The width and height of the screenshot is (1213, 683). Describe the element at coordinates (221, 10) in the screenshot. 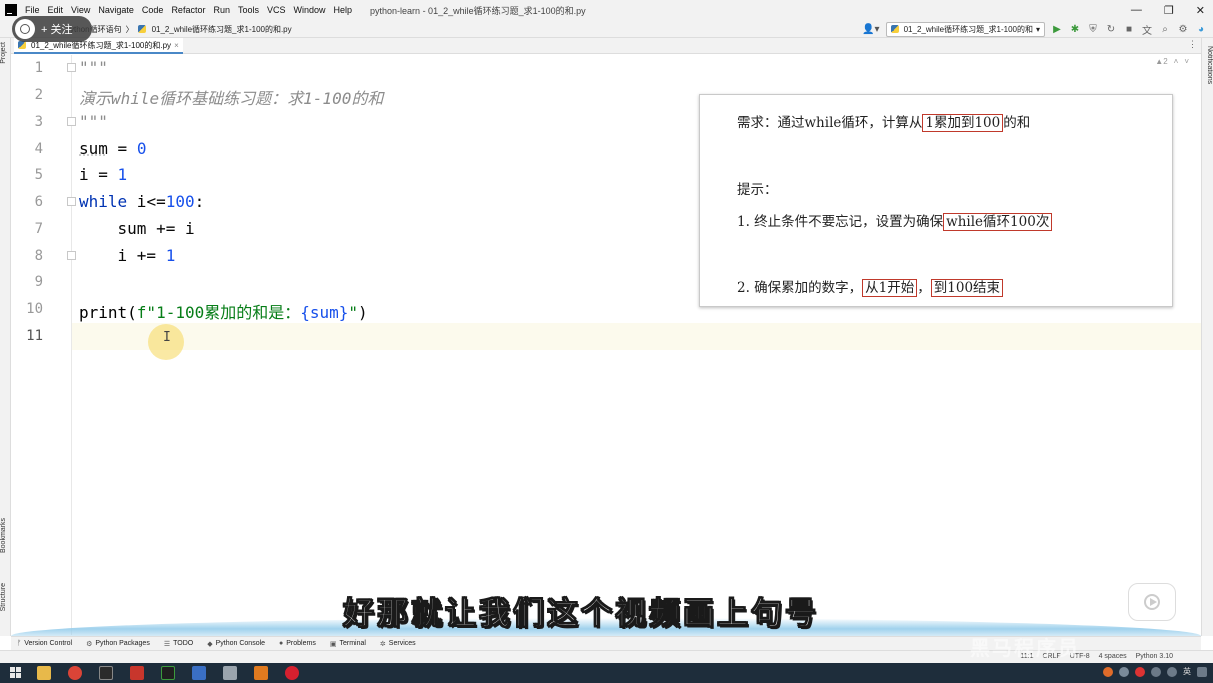

I see `menu-run: Run` at that location.